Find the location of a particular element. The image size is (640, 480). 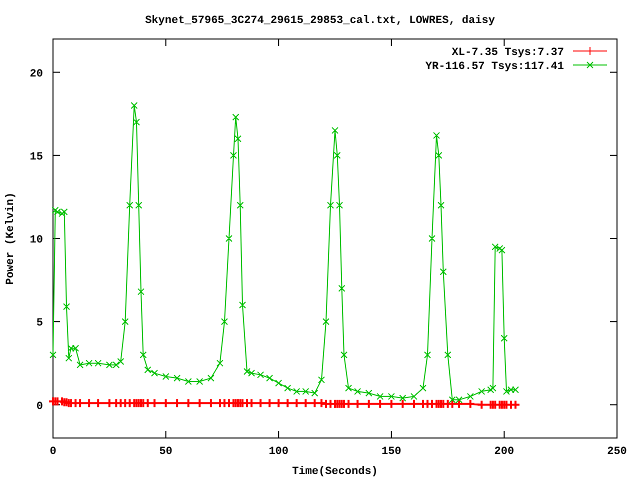

x-tick-label: 0 is located at coordinates (53, 452).